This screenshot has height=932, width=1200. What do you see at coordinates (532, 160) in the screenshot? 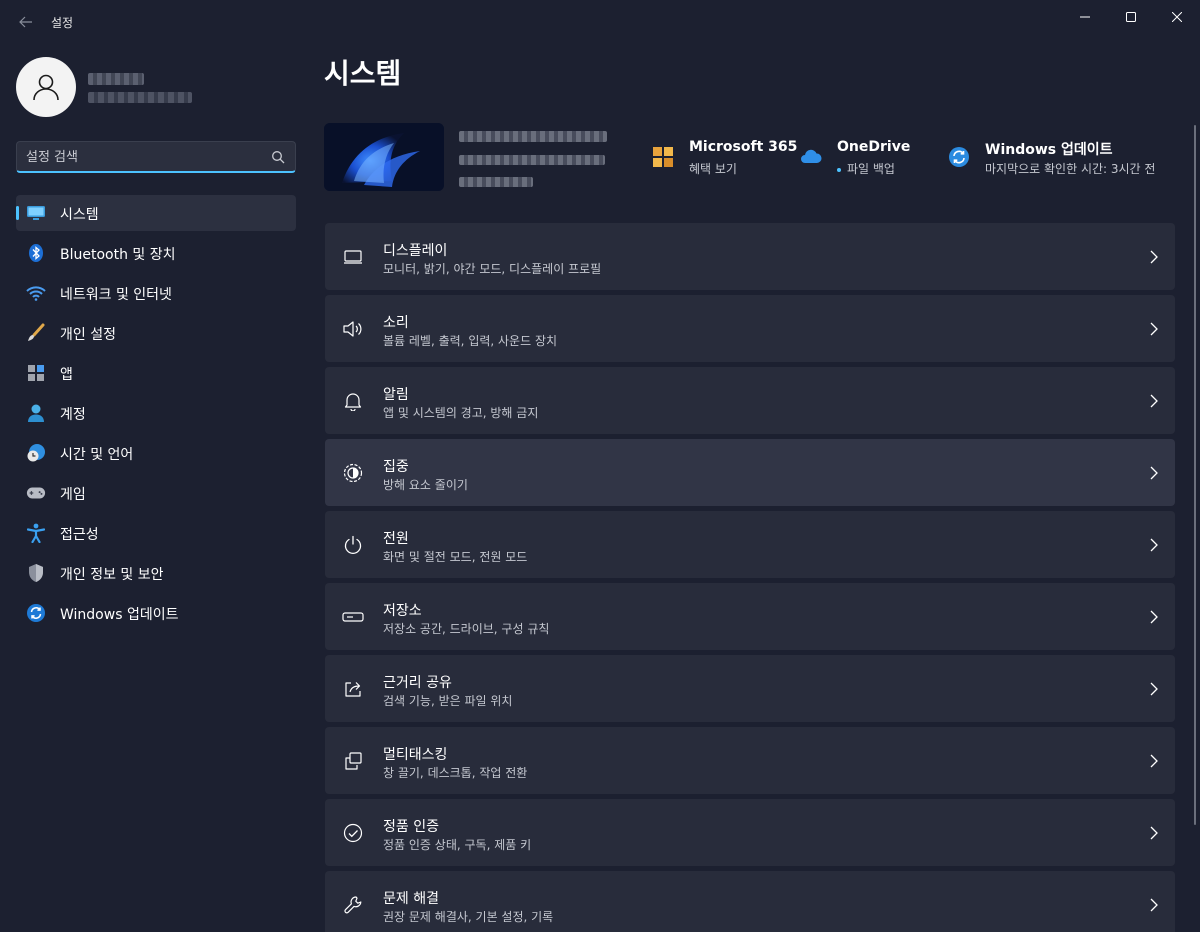
I see `device-model-redacted` at bounding box center [532, 160].